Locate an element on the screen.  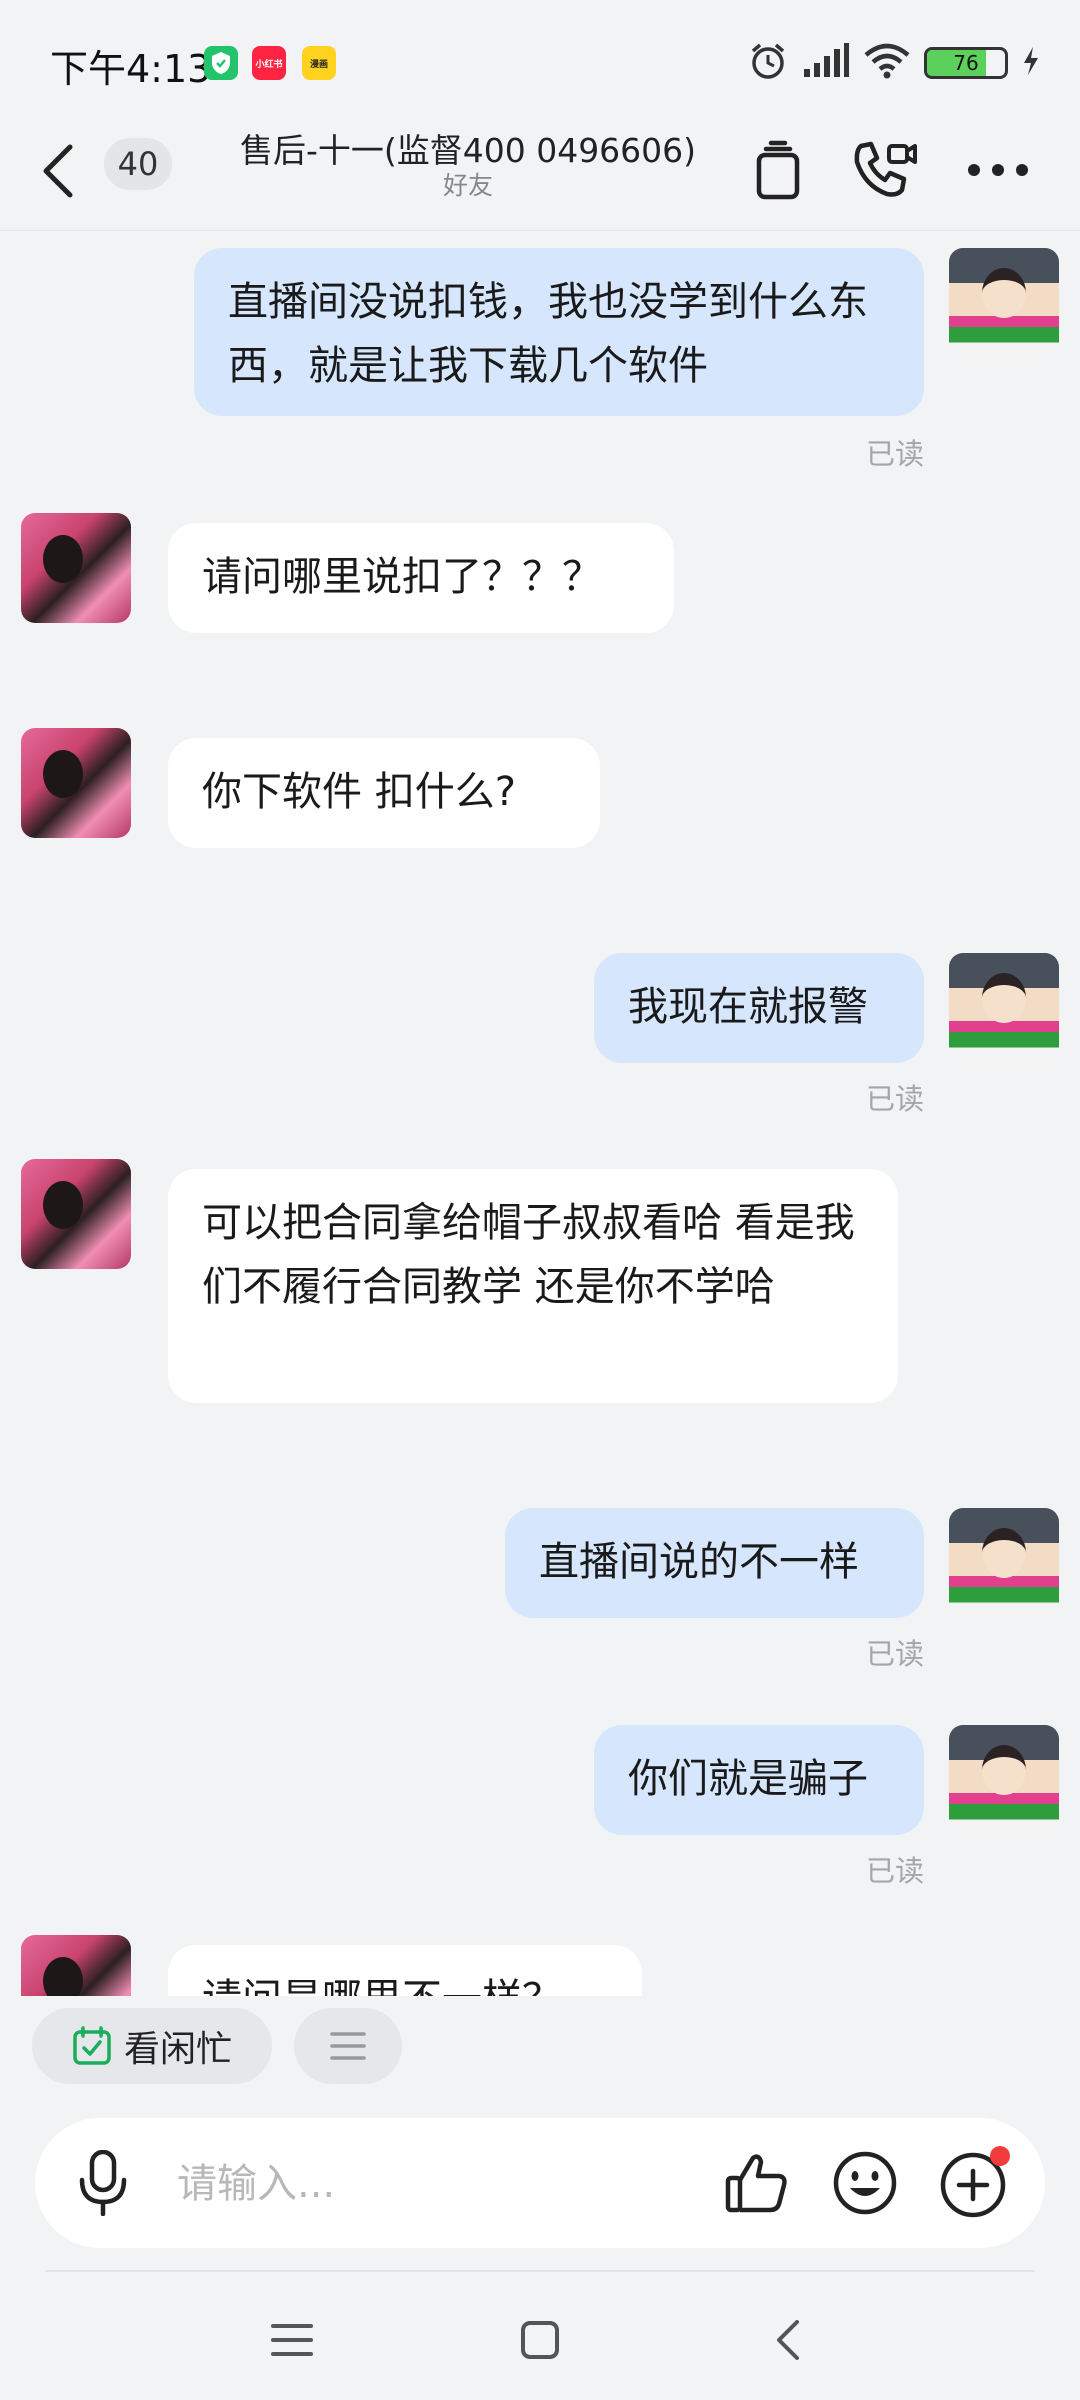
more-button is located at coordinates (998, 170).